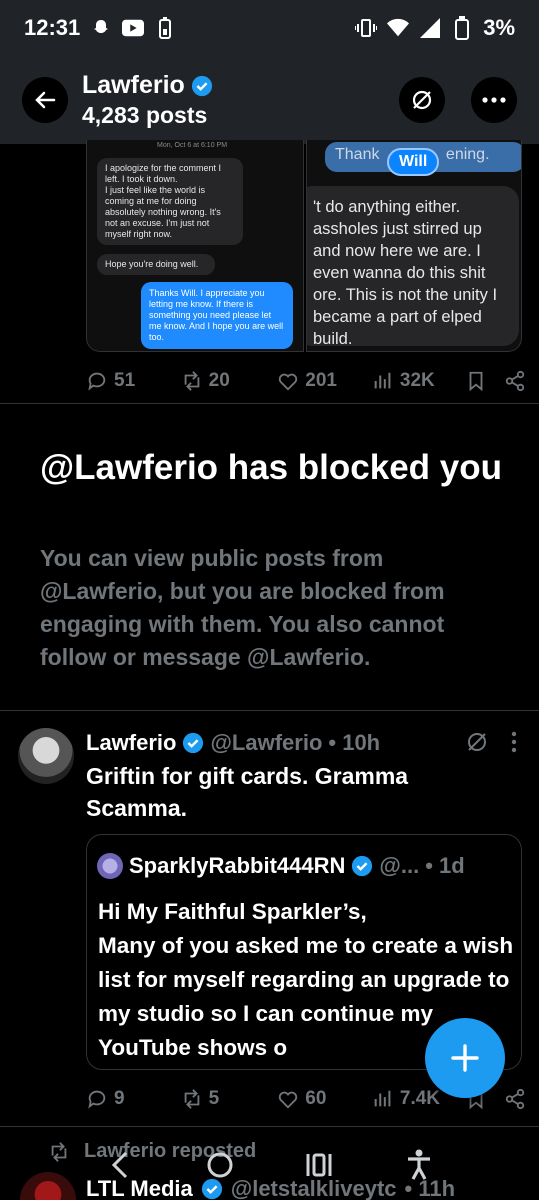 Image resolution: width=539 pixels, height=1200 pixels. Describe the element at coordinates (145, 115) in the screenshot. I see `post-count: 4,283 posts` at that location.